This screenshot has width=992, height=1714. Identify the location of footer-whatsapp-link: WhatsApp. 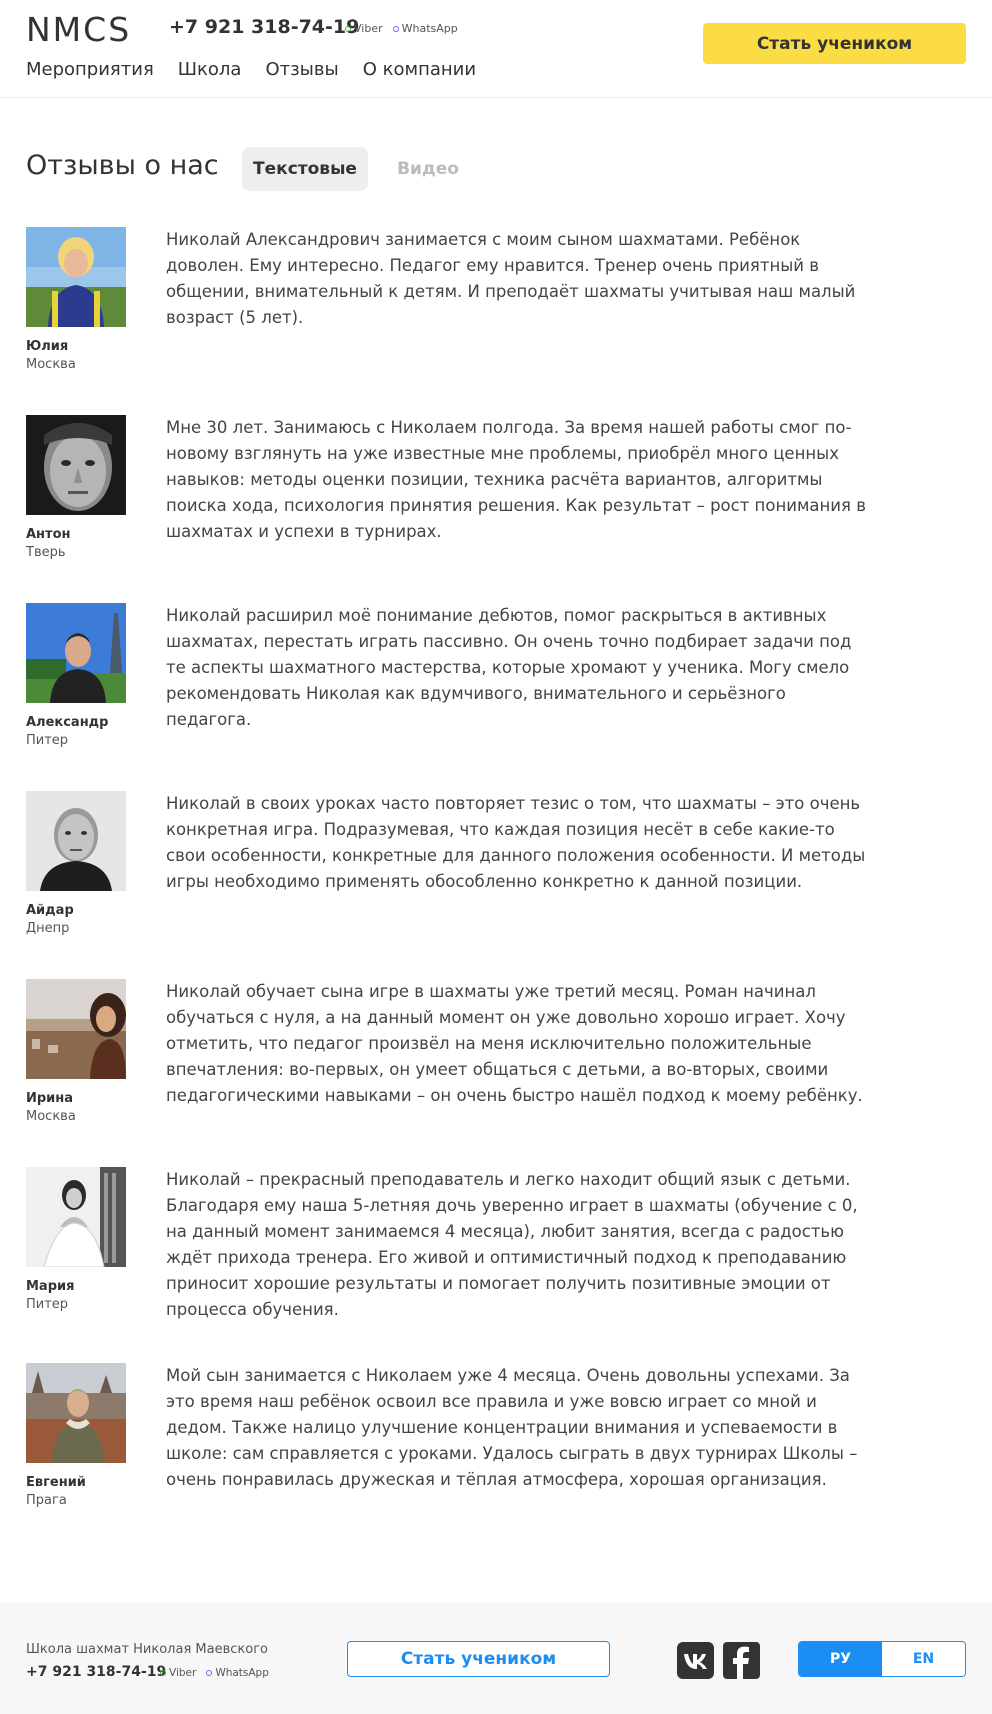
(237, 1673).